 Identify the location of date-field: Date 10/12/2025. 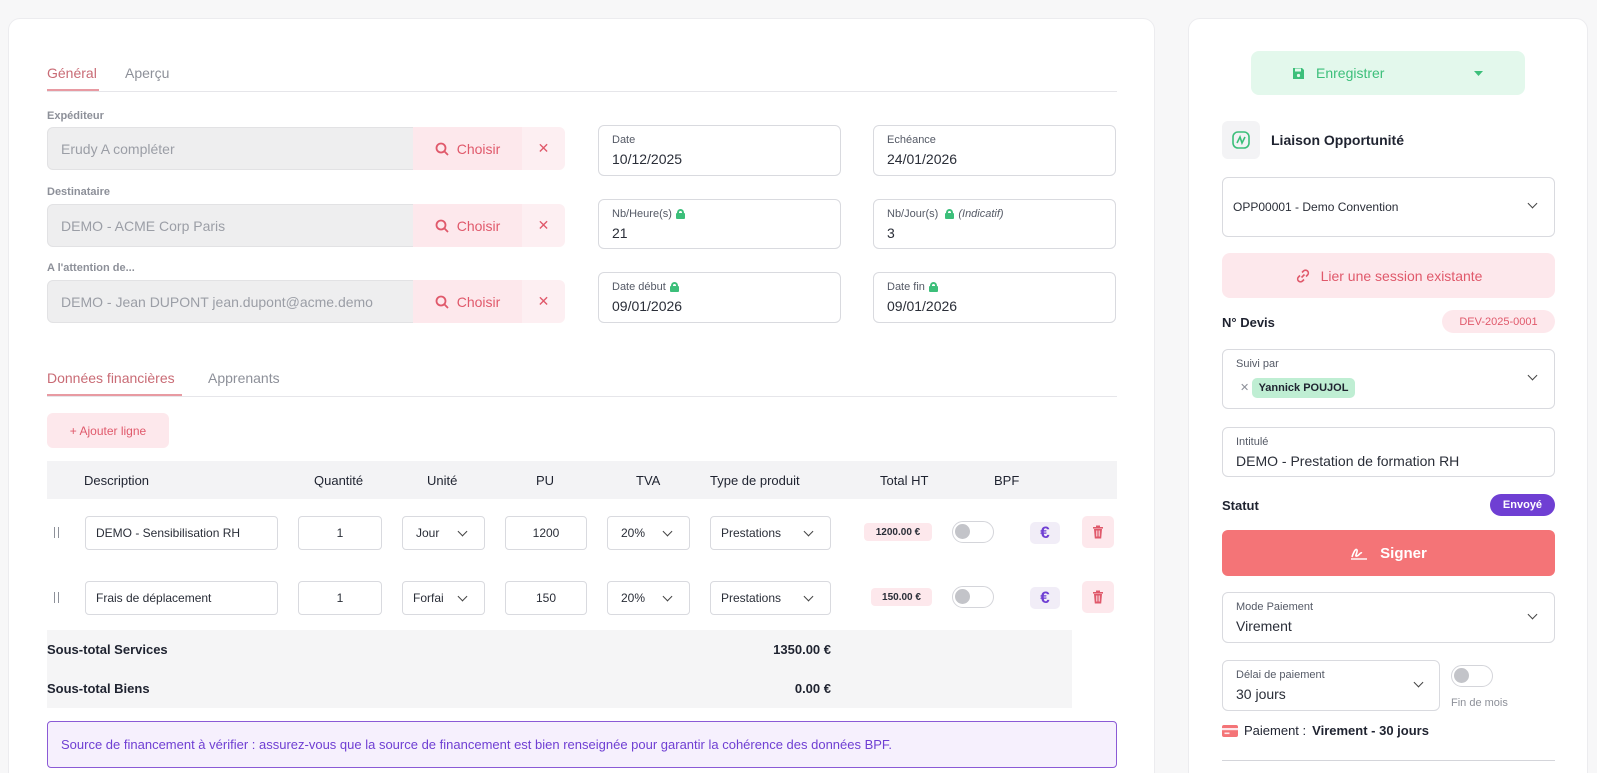
(719, 150).